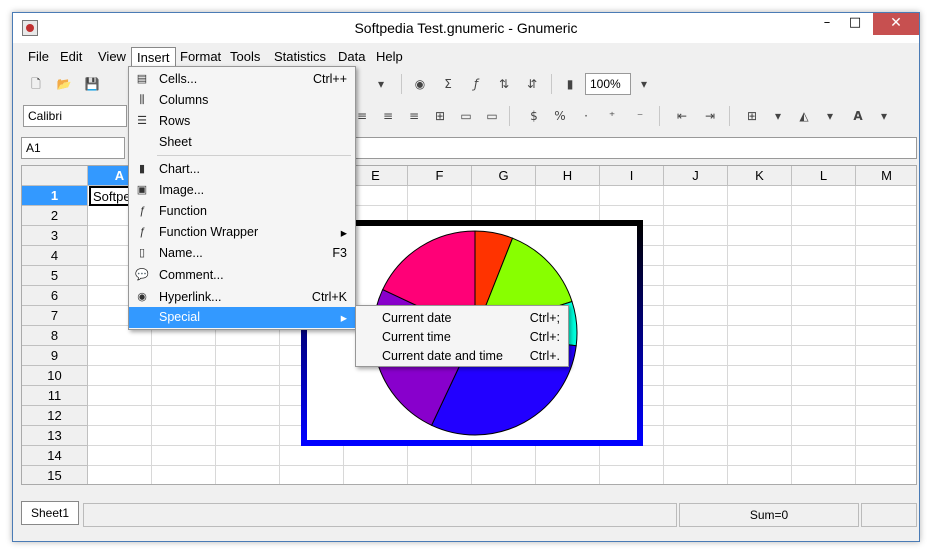  Describe the element at coordinates (142, 100) in the screenshot. I see `columns-icon: ⫼` at that location.